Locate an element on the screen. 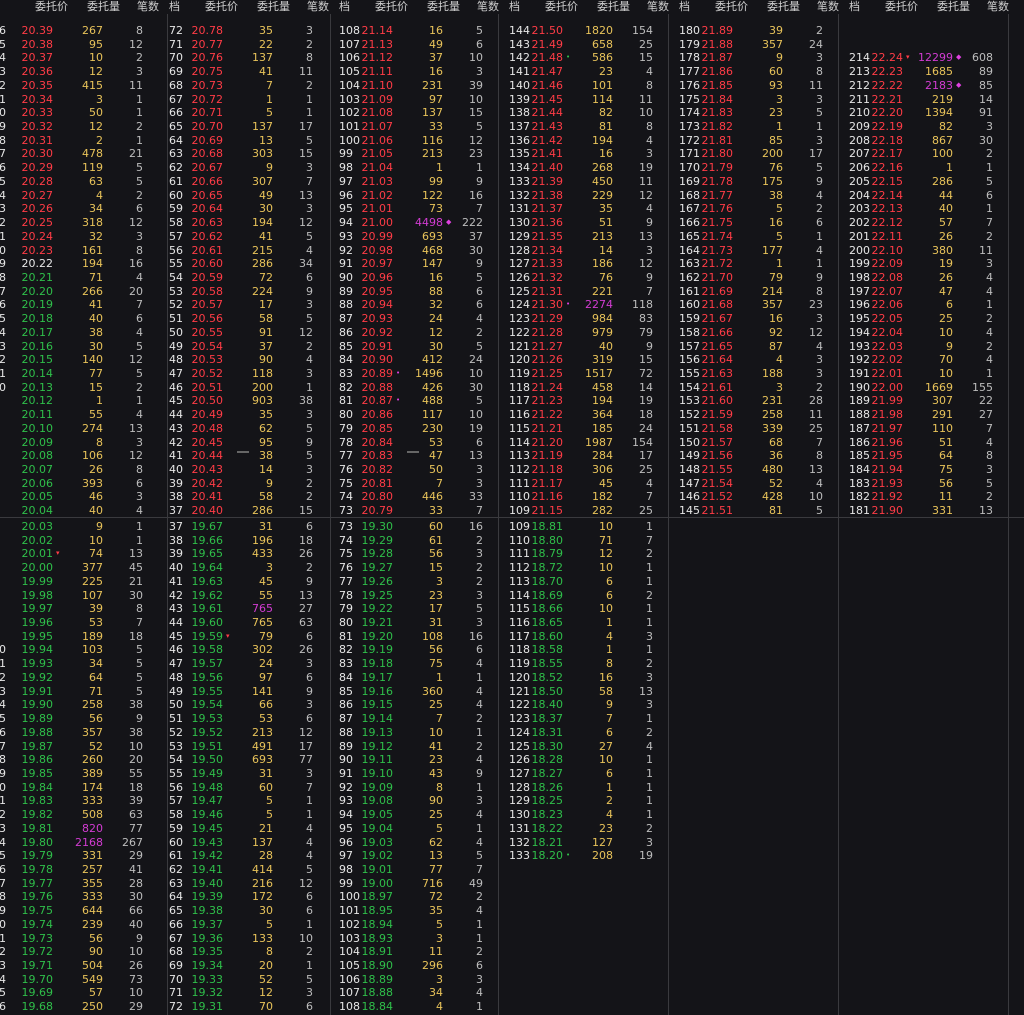  level-volume: 7 is located at coordinates (590, 719).